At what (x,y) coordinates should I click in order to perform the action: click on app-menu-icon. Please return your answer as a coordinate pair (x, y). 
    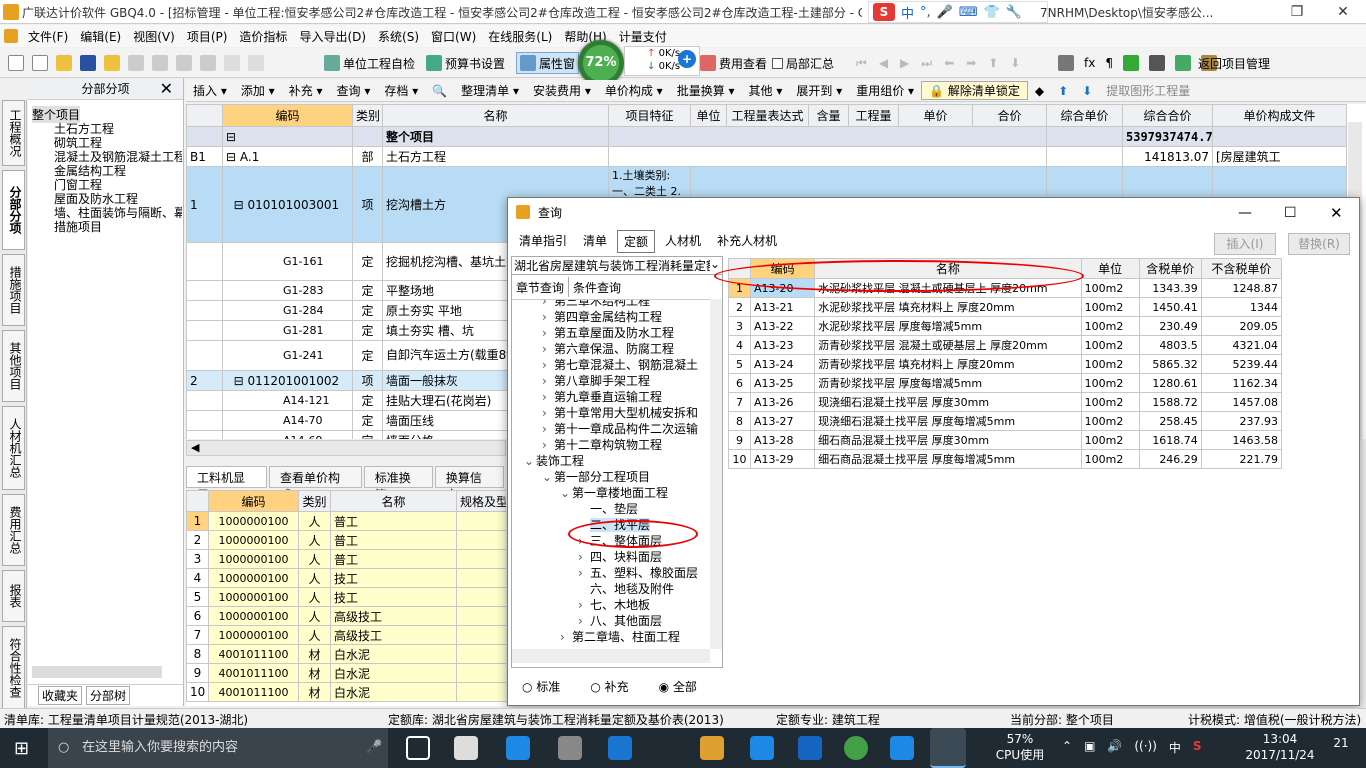
    Looking at the image, I should click on (11, 36).